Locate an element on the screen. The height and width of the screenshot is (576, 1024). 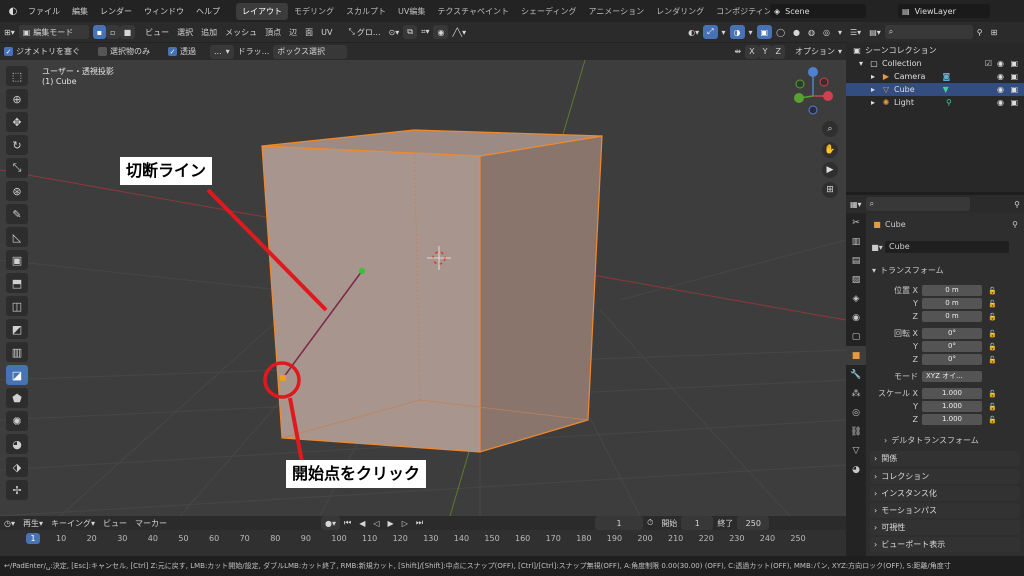
select-box-icon: ⬚ is located at coordinates (17, 76).